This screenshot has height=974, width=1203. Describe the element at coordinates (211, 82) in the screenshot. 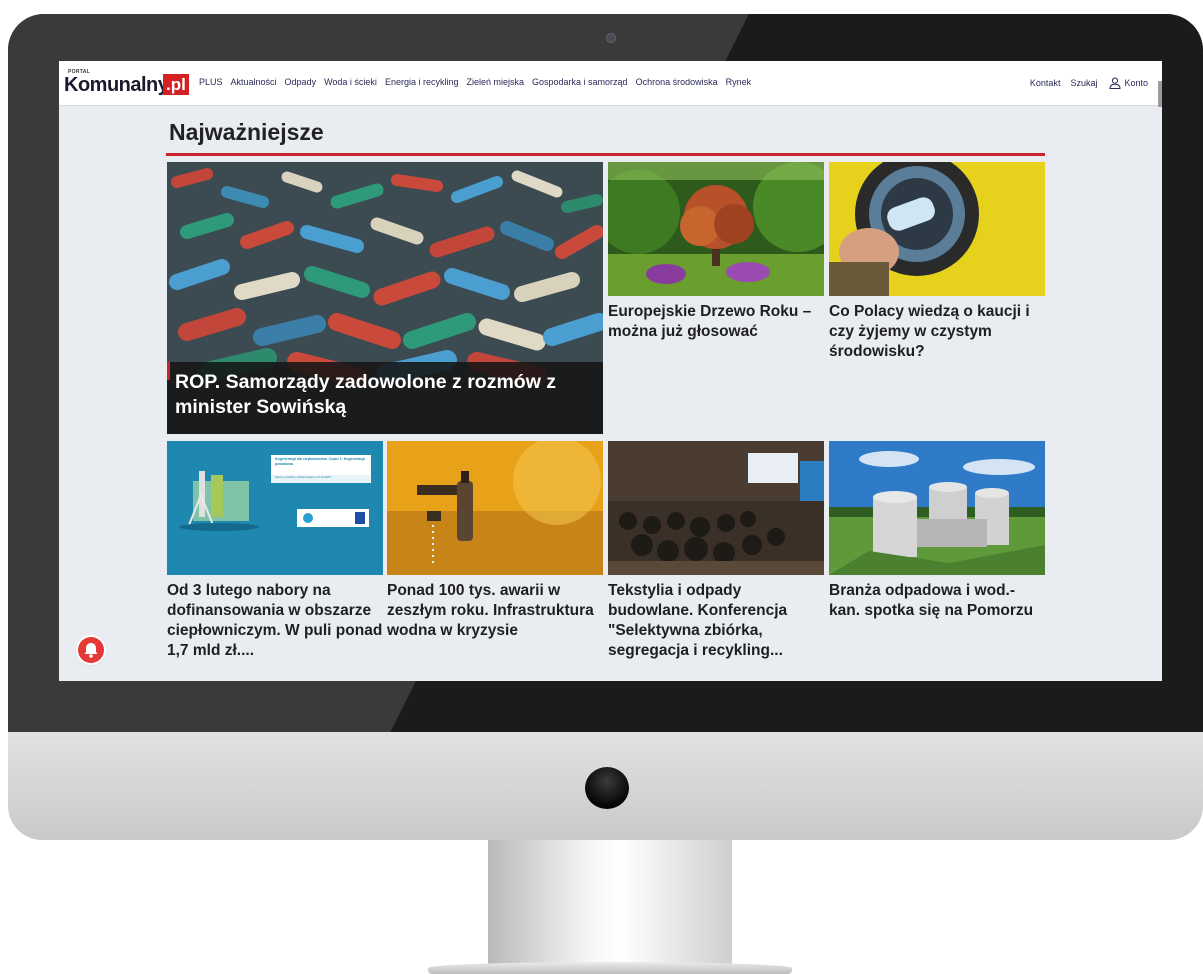

I see `nav-item-plus: PLUS` at that location.